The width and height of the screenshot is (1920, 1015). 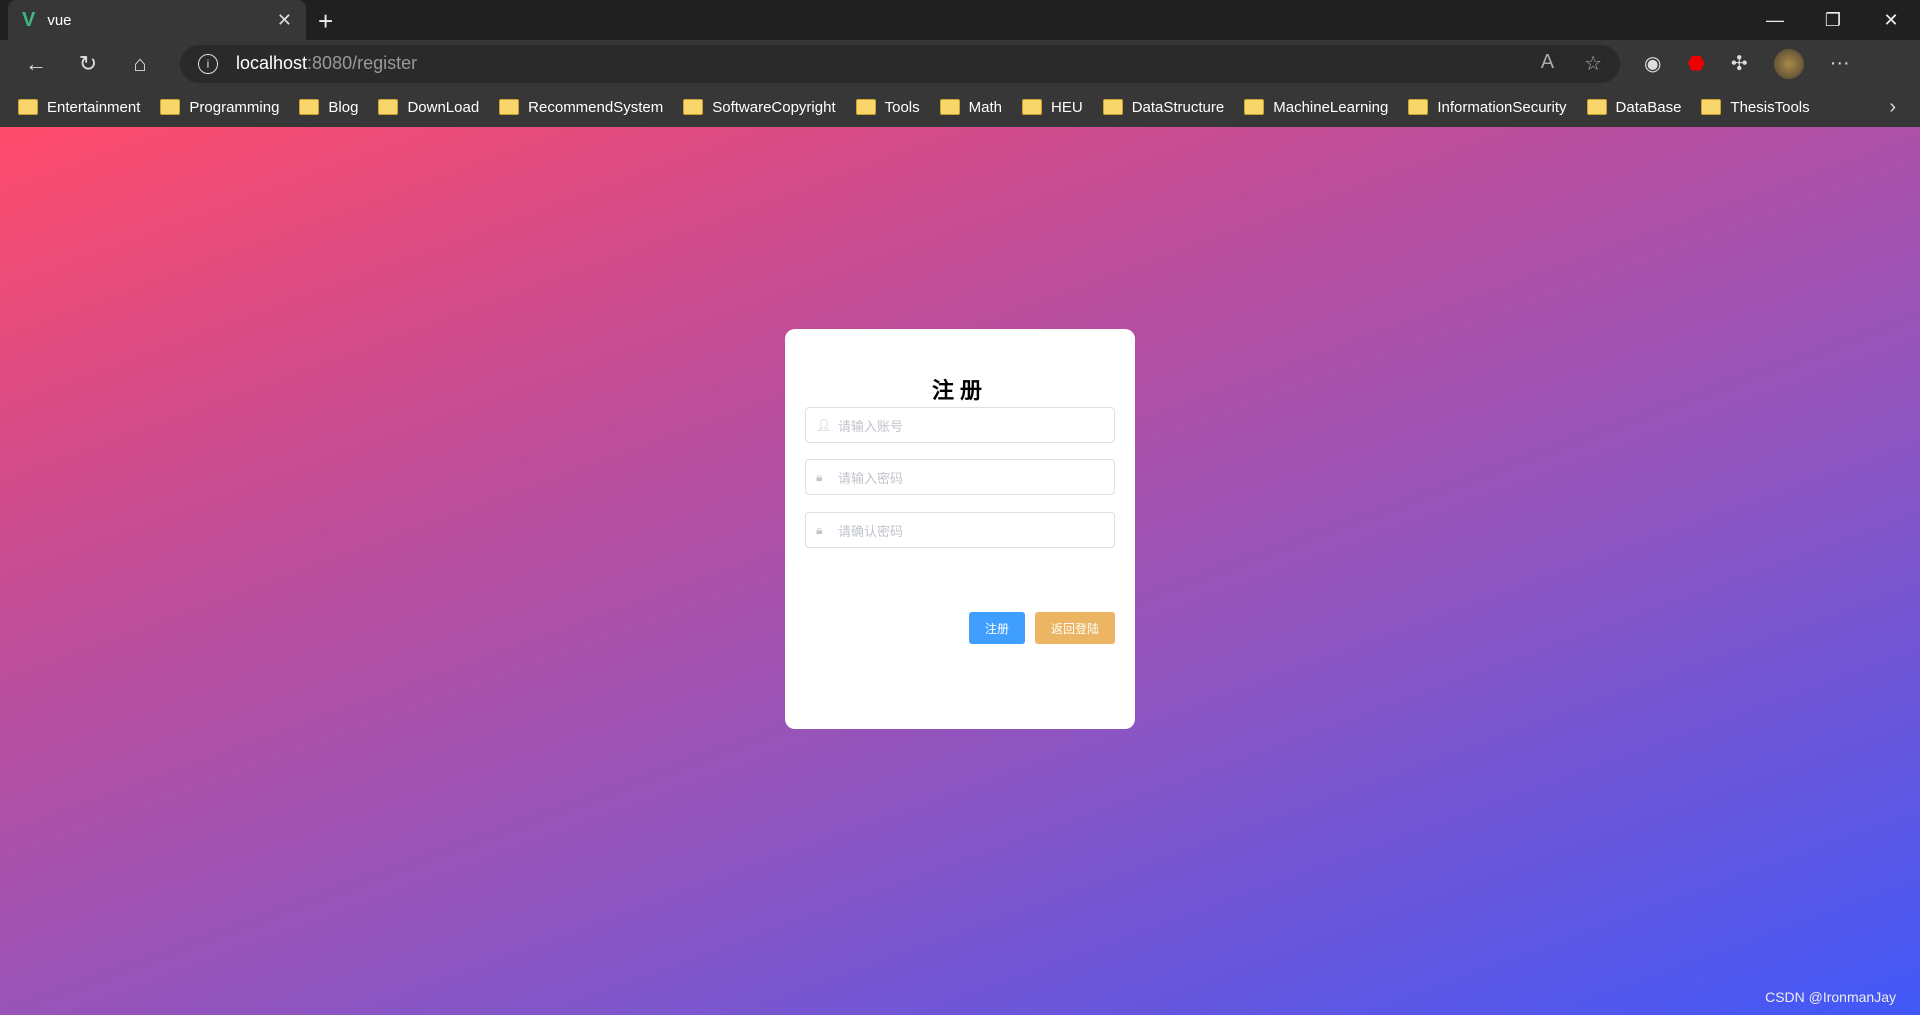 I want to click on user-icon: 👤︎, so click(x=824, y=425).